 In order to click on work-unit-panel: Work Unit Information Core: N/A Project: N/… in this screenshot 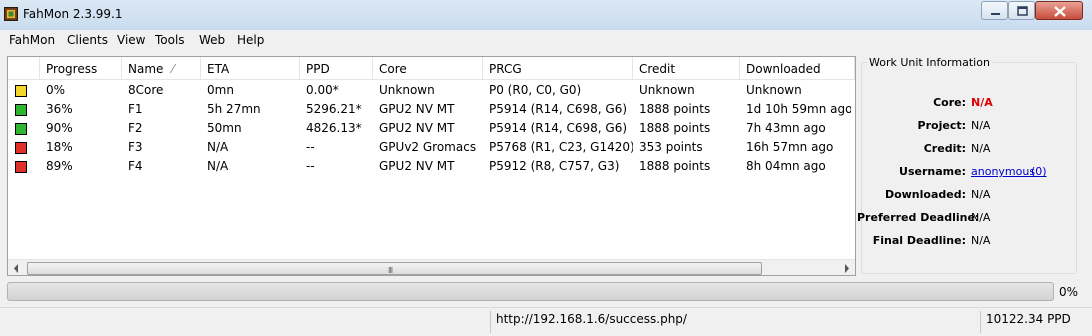, I will do `click(968, 166)`.